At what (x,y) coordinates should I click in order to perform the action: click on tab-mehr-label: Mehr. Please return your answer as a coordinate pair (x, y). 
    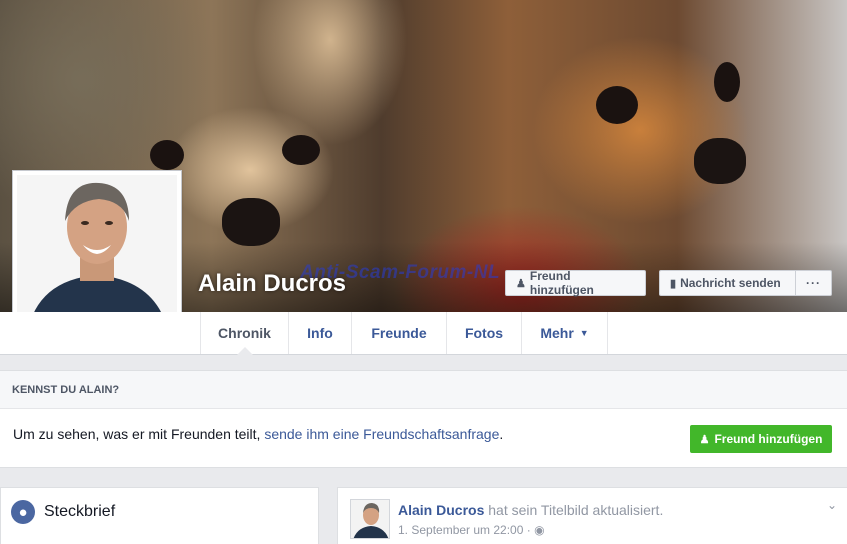
    Looking at the image, I should click on (557, 333).